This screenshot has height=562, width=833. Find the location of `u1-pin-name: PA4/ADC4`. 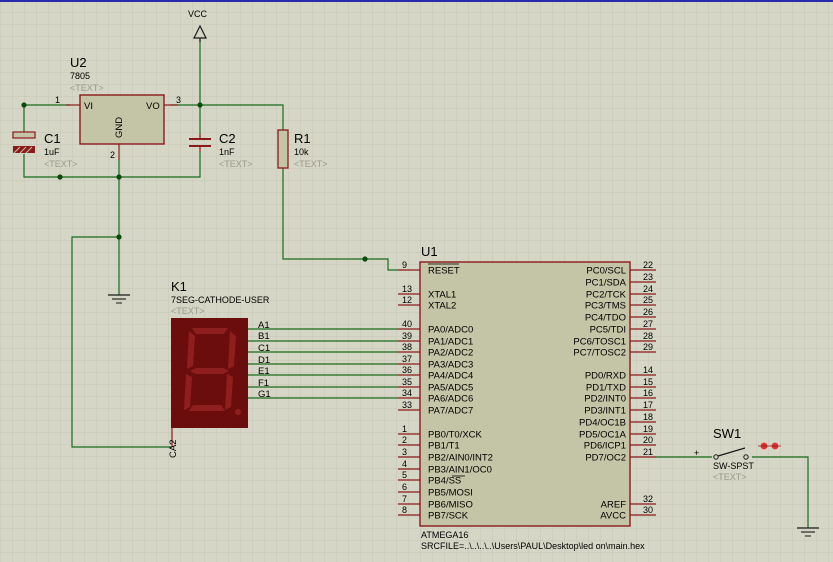

u1-pin-name: PA4/ADC4 is located at coordinates (450, 376).